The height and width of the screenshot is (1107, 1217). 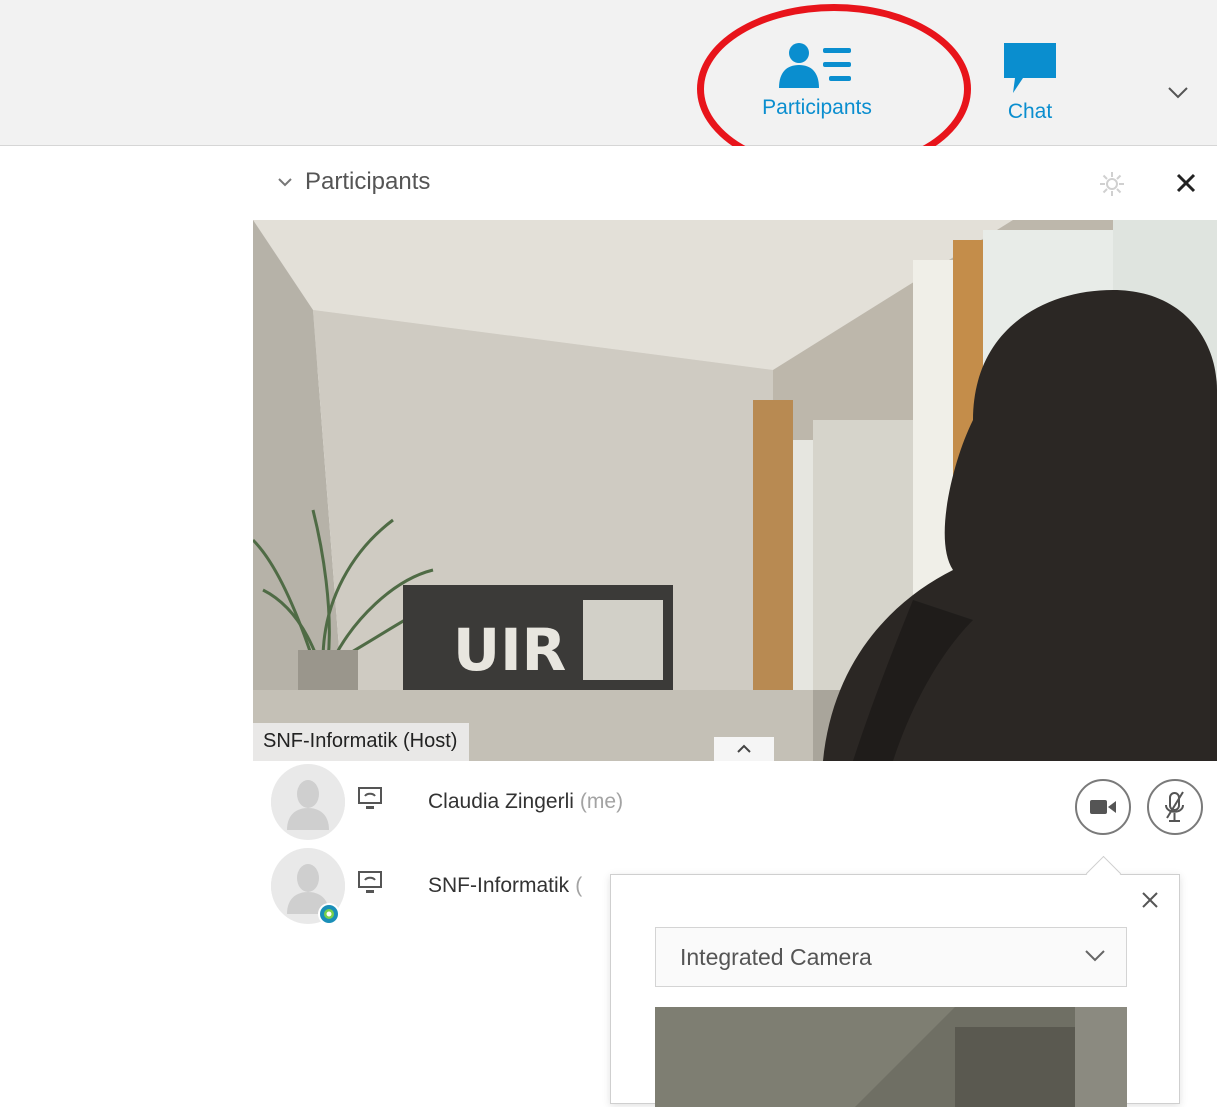 What do you see at coordinates (285, 182) in the screenshot?
I see `collapse-chevron-icon` at bounding box center [285, 182].